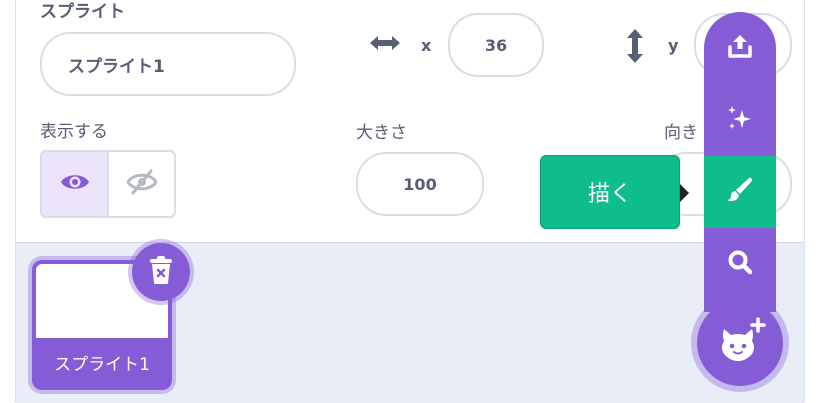  Describe the element at coordinates (381, 133) in the screenshot. I see `size-label: 大きさ` at that location.